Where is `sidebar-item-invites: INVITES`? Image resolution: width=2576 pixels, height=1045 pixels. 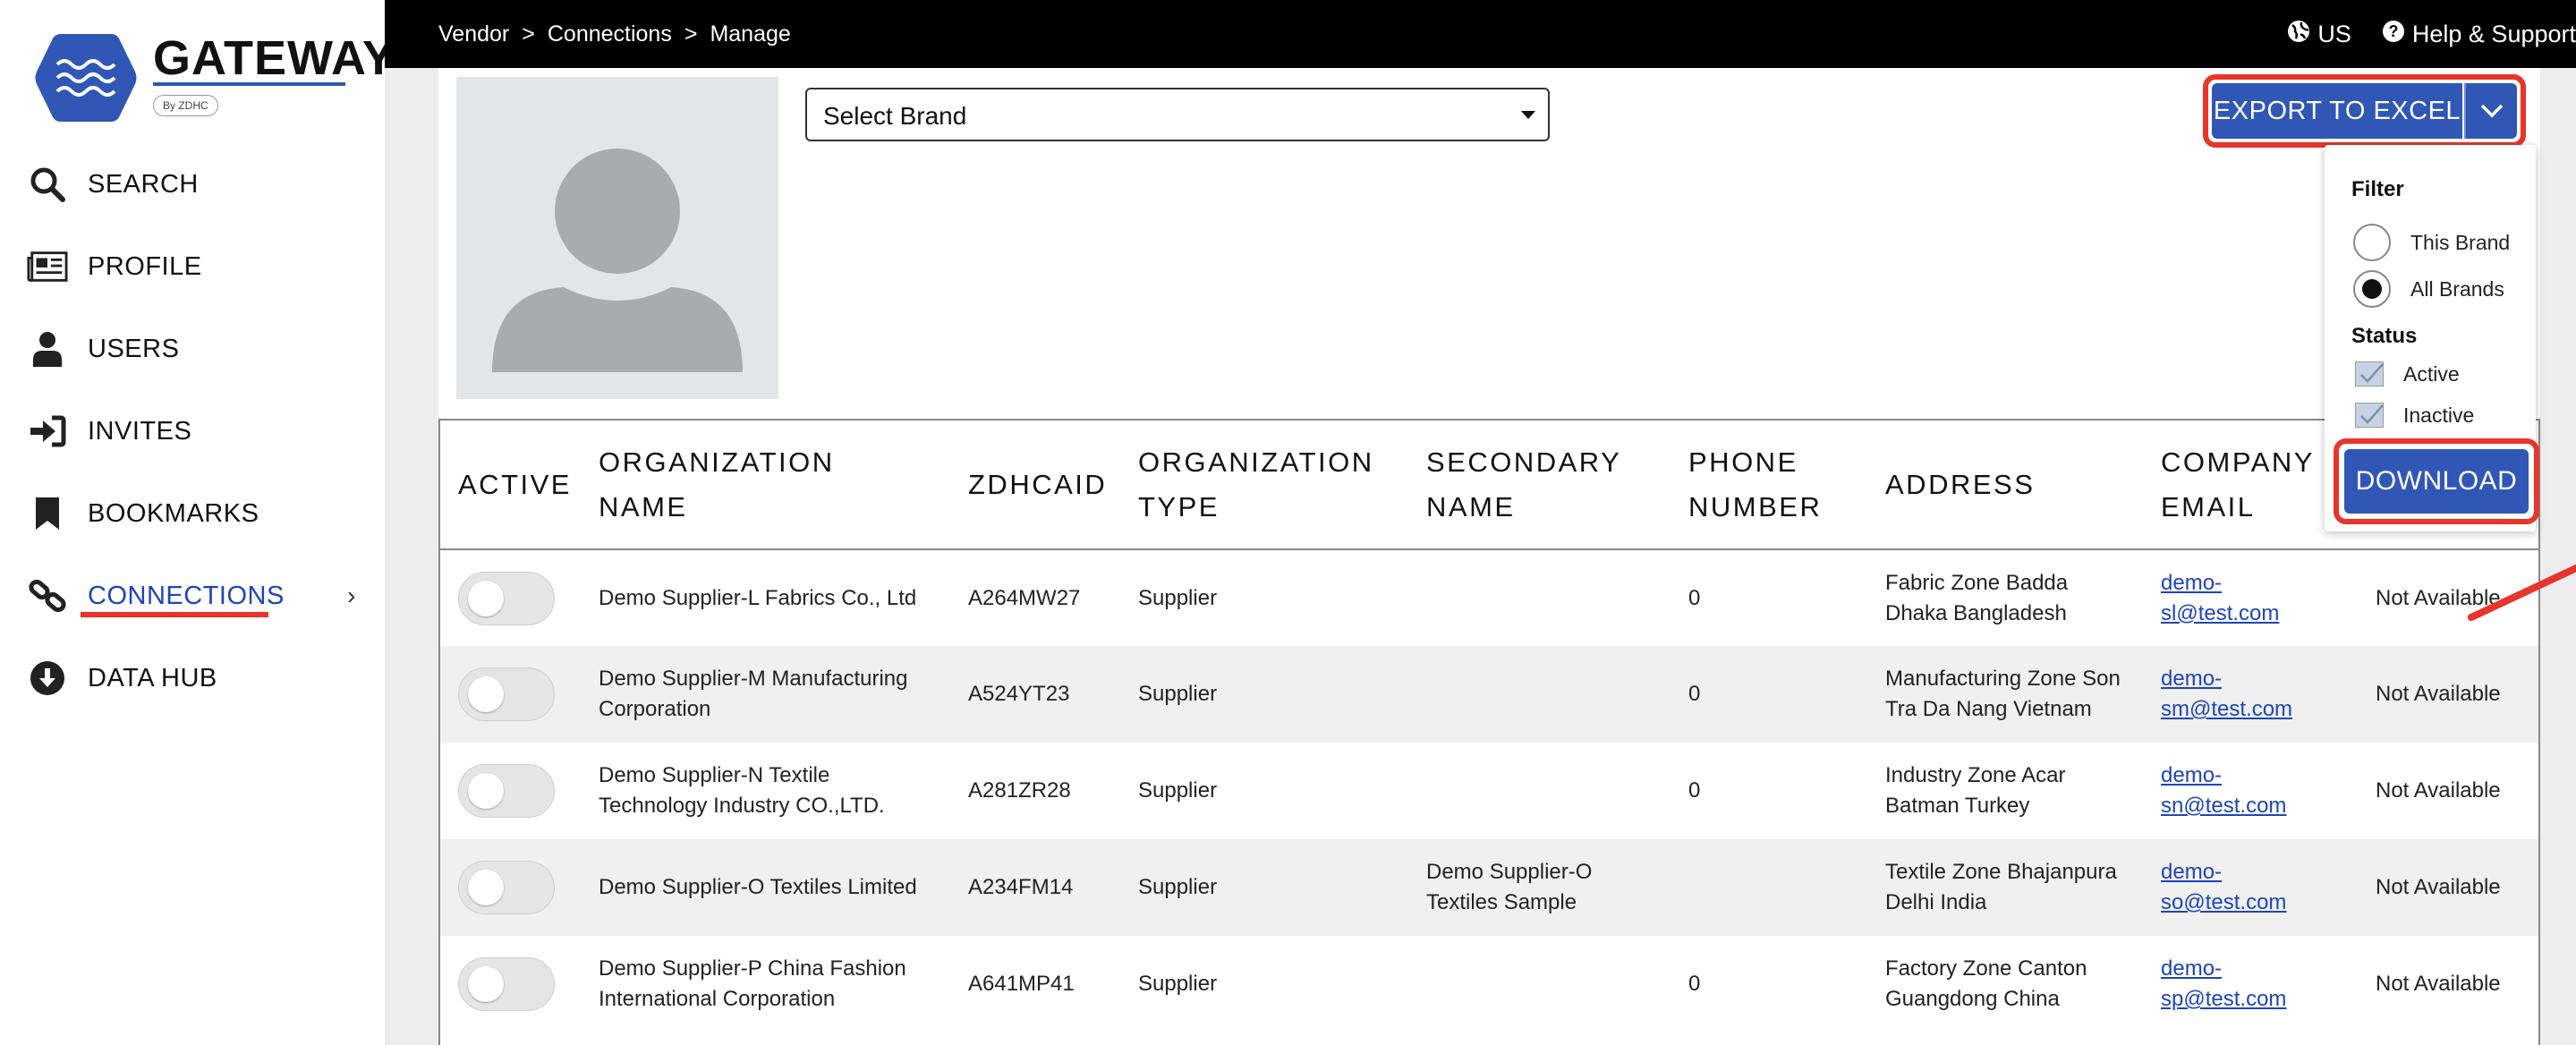 sidebar-item-invites: INVITES is located at coordinates (192, 431).